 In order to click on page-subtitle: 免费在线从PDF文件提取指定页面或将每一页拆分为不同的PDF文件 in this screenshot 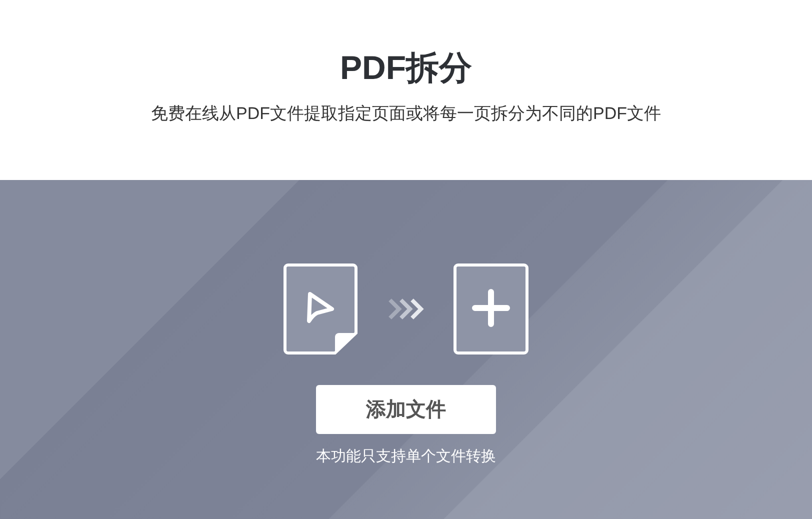, I will do `click(406, 114)`.